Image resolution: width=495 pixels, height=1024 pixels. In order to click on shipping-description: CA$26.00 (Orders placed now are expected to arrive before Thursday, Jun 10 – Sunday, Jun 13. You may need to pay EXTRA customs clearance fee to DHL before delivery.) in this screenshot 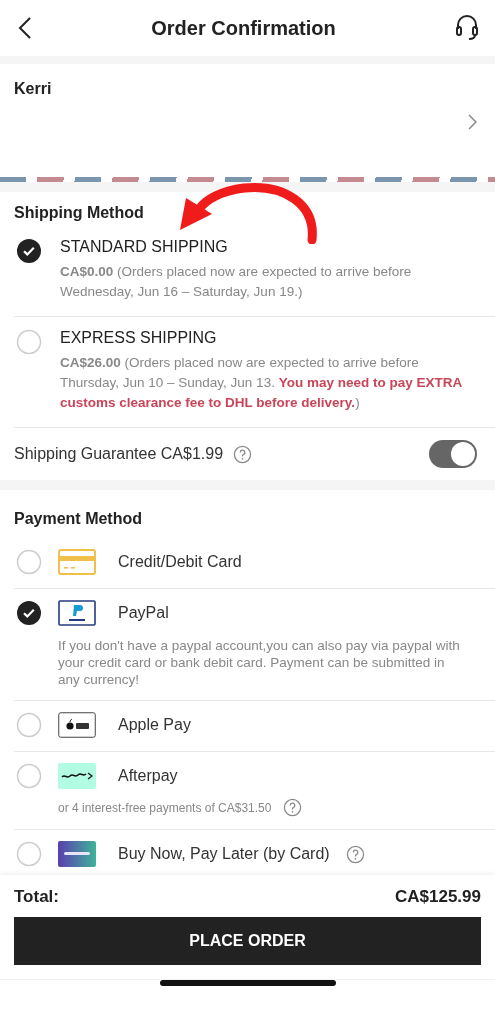, I will do `click(261, 383)`.